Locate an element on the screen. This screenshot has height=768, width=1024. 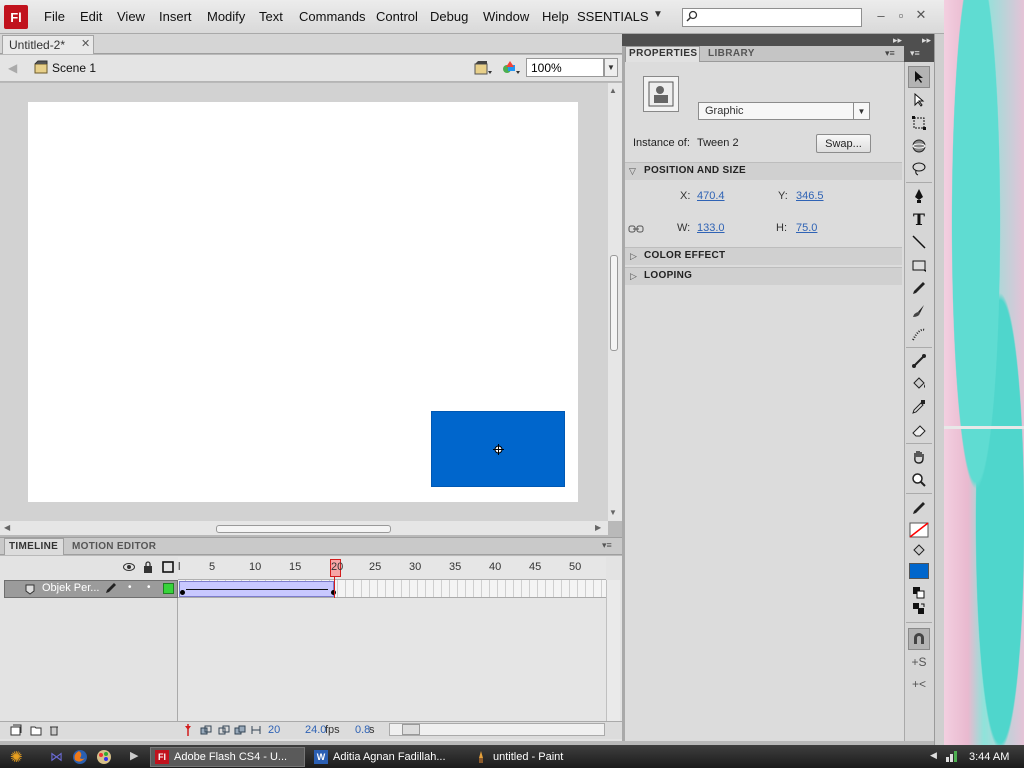
modify-onion-markers-icon is located at coordinates (256, 730).